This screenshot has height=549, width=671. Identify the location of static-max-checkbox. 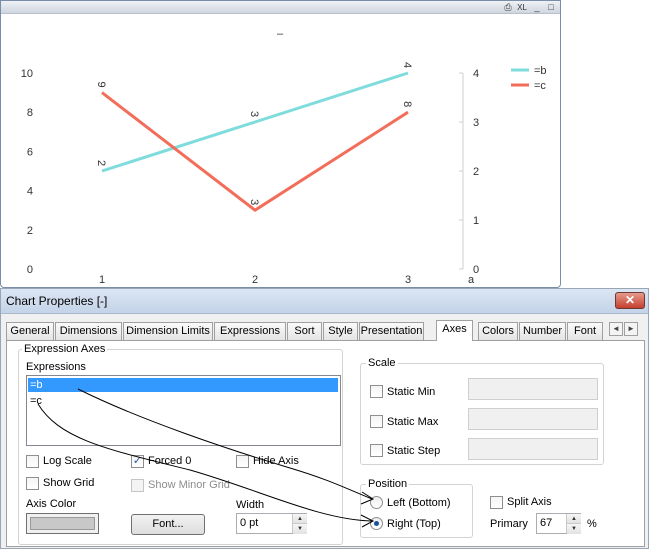
(376, 421).